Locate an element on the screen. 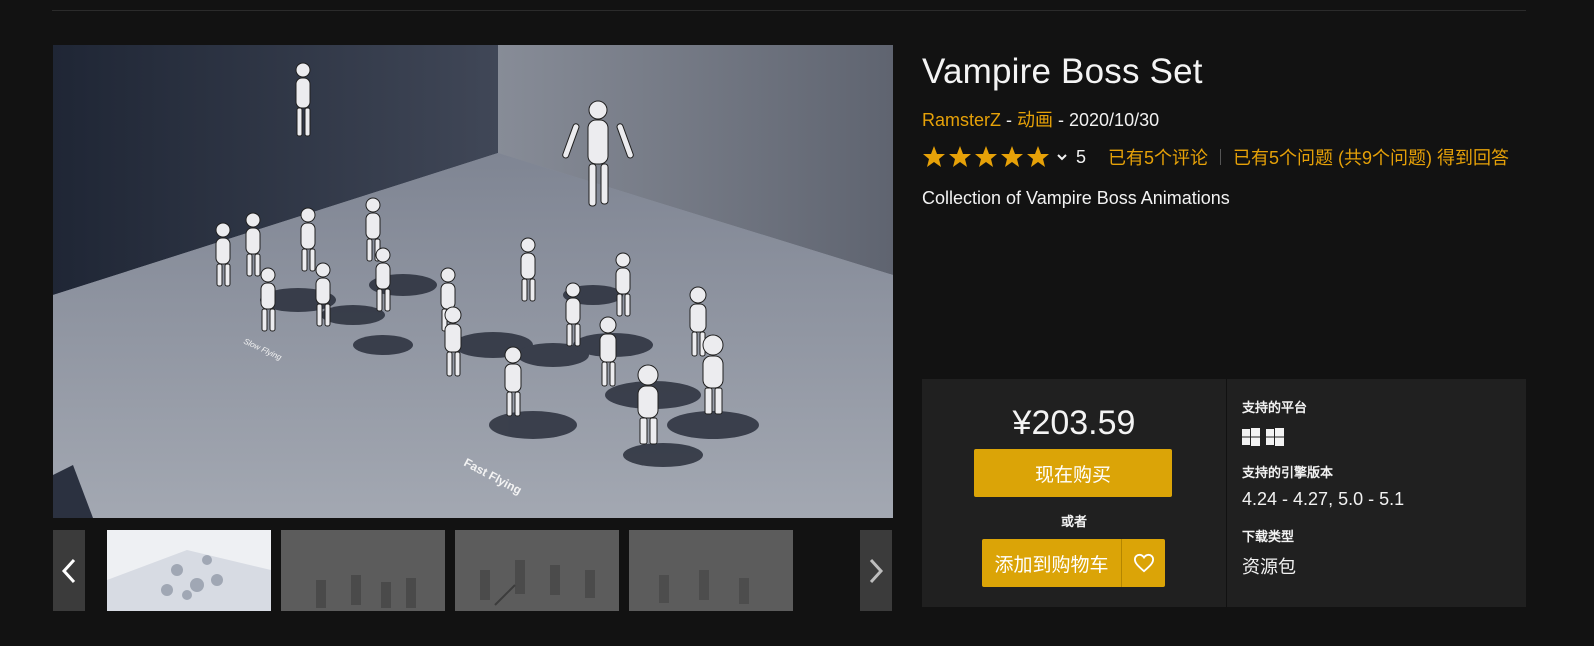  or-label: 或者 is located at coordinates (1073, 521).